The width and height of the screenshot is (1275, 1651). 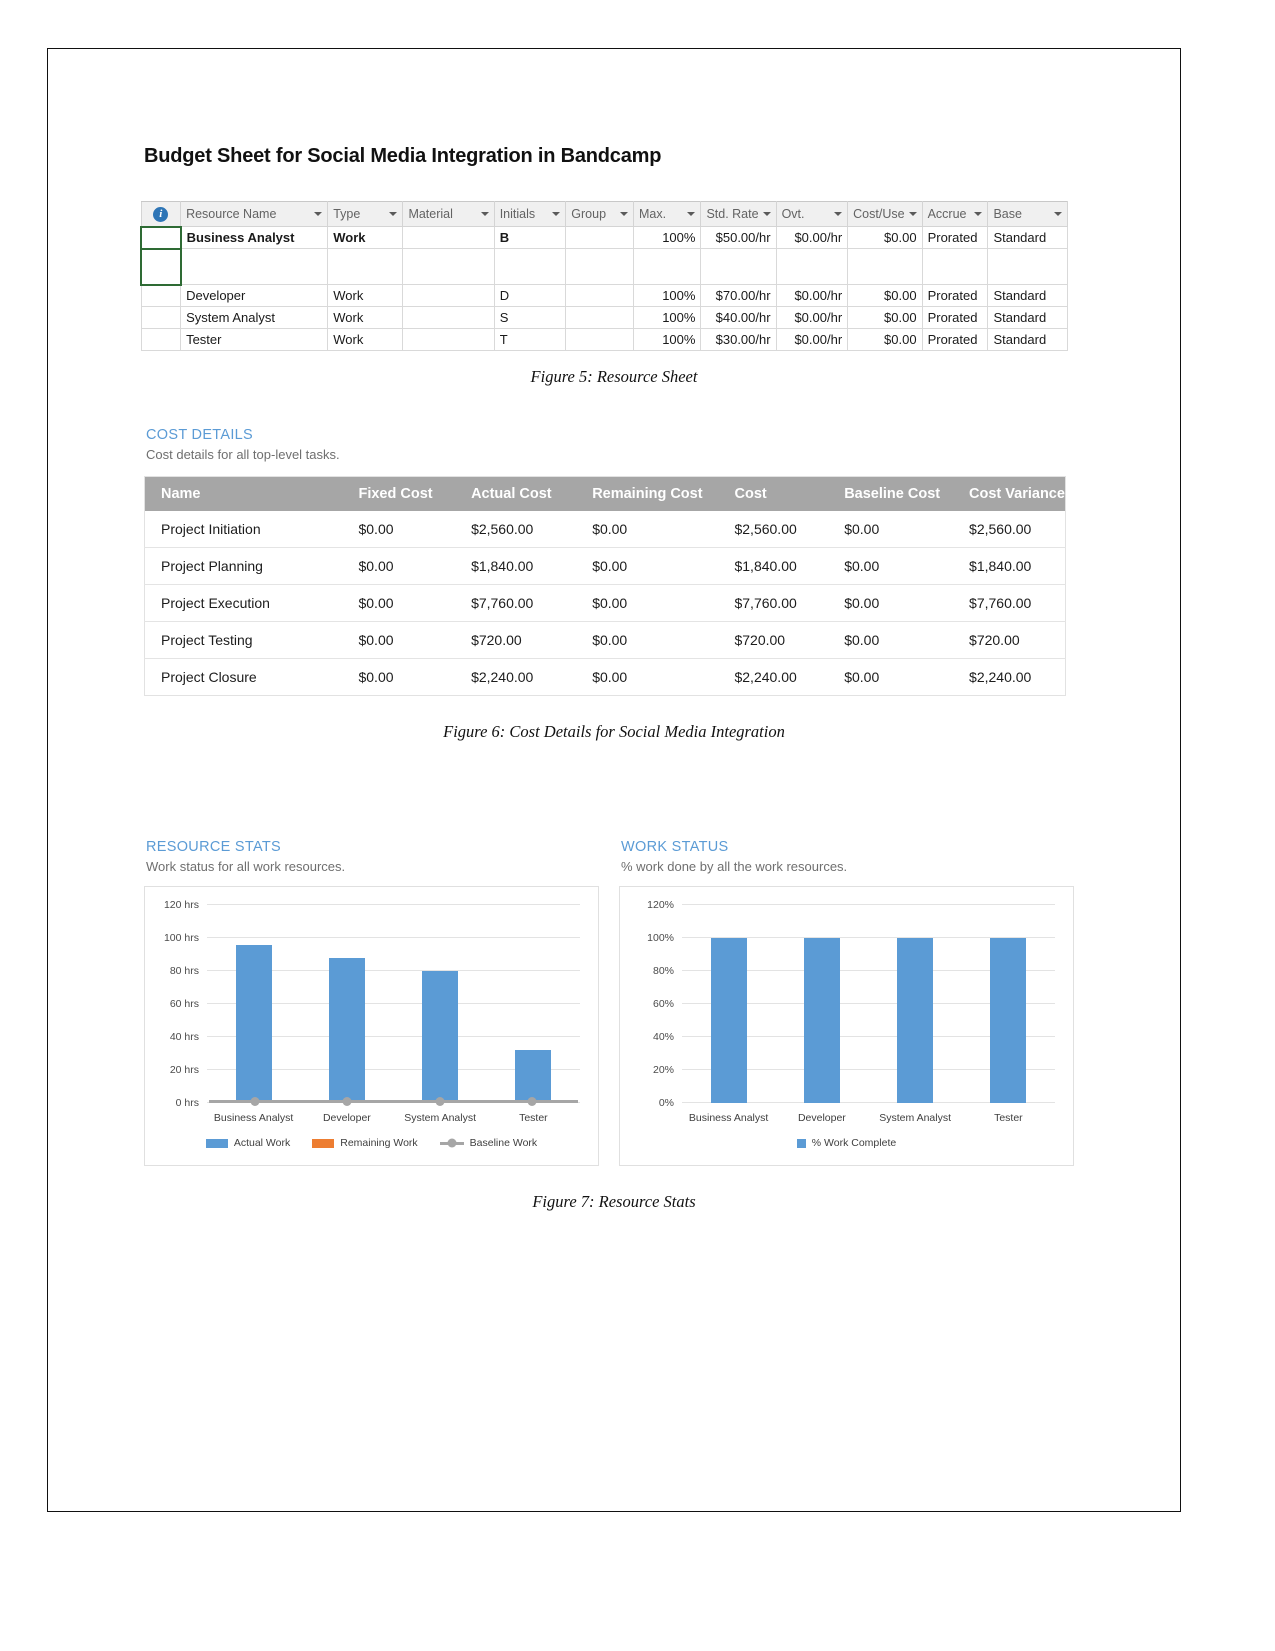 I want to click on column-header-base: Base, so click(x=1027, y=214).